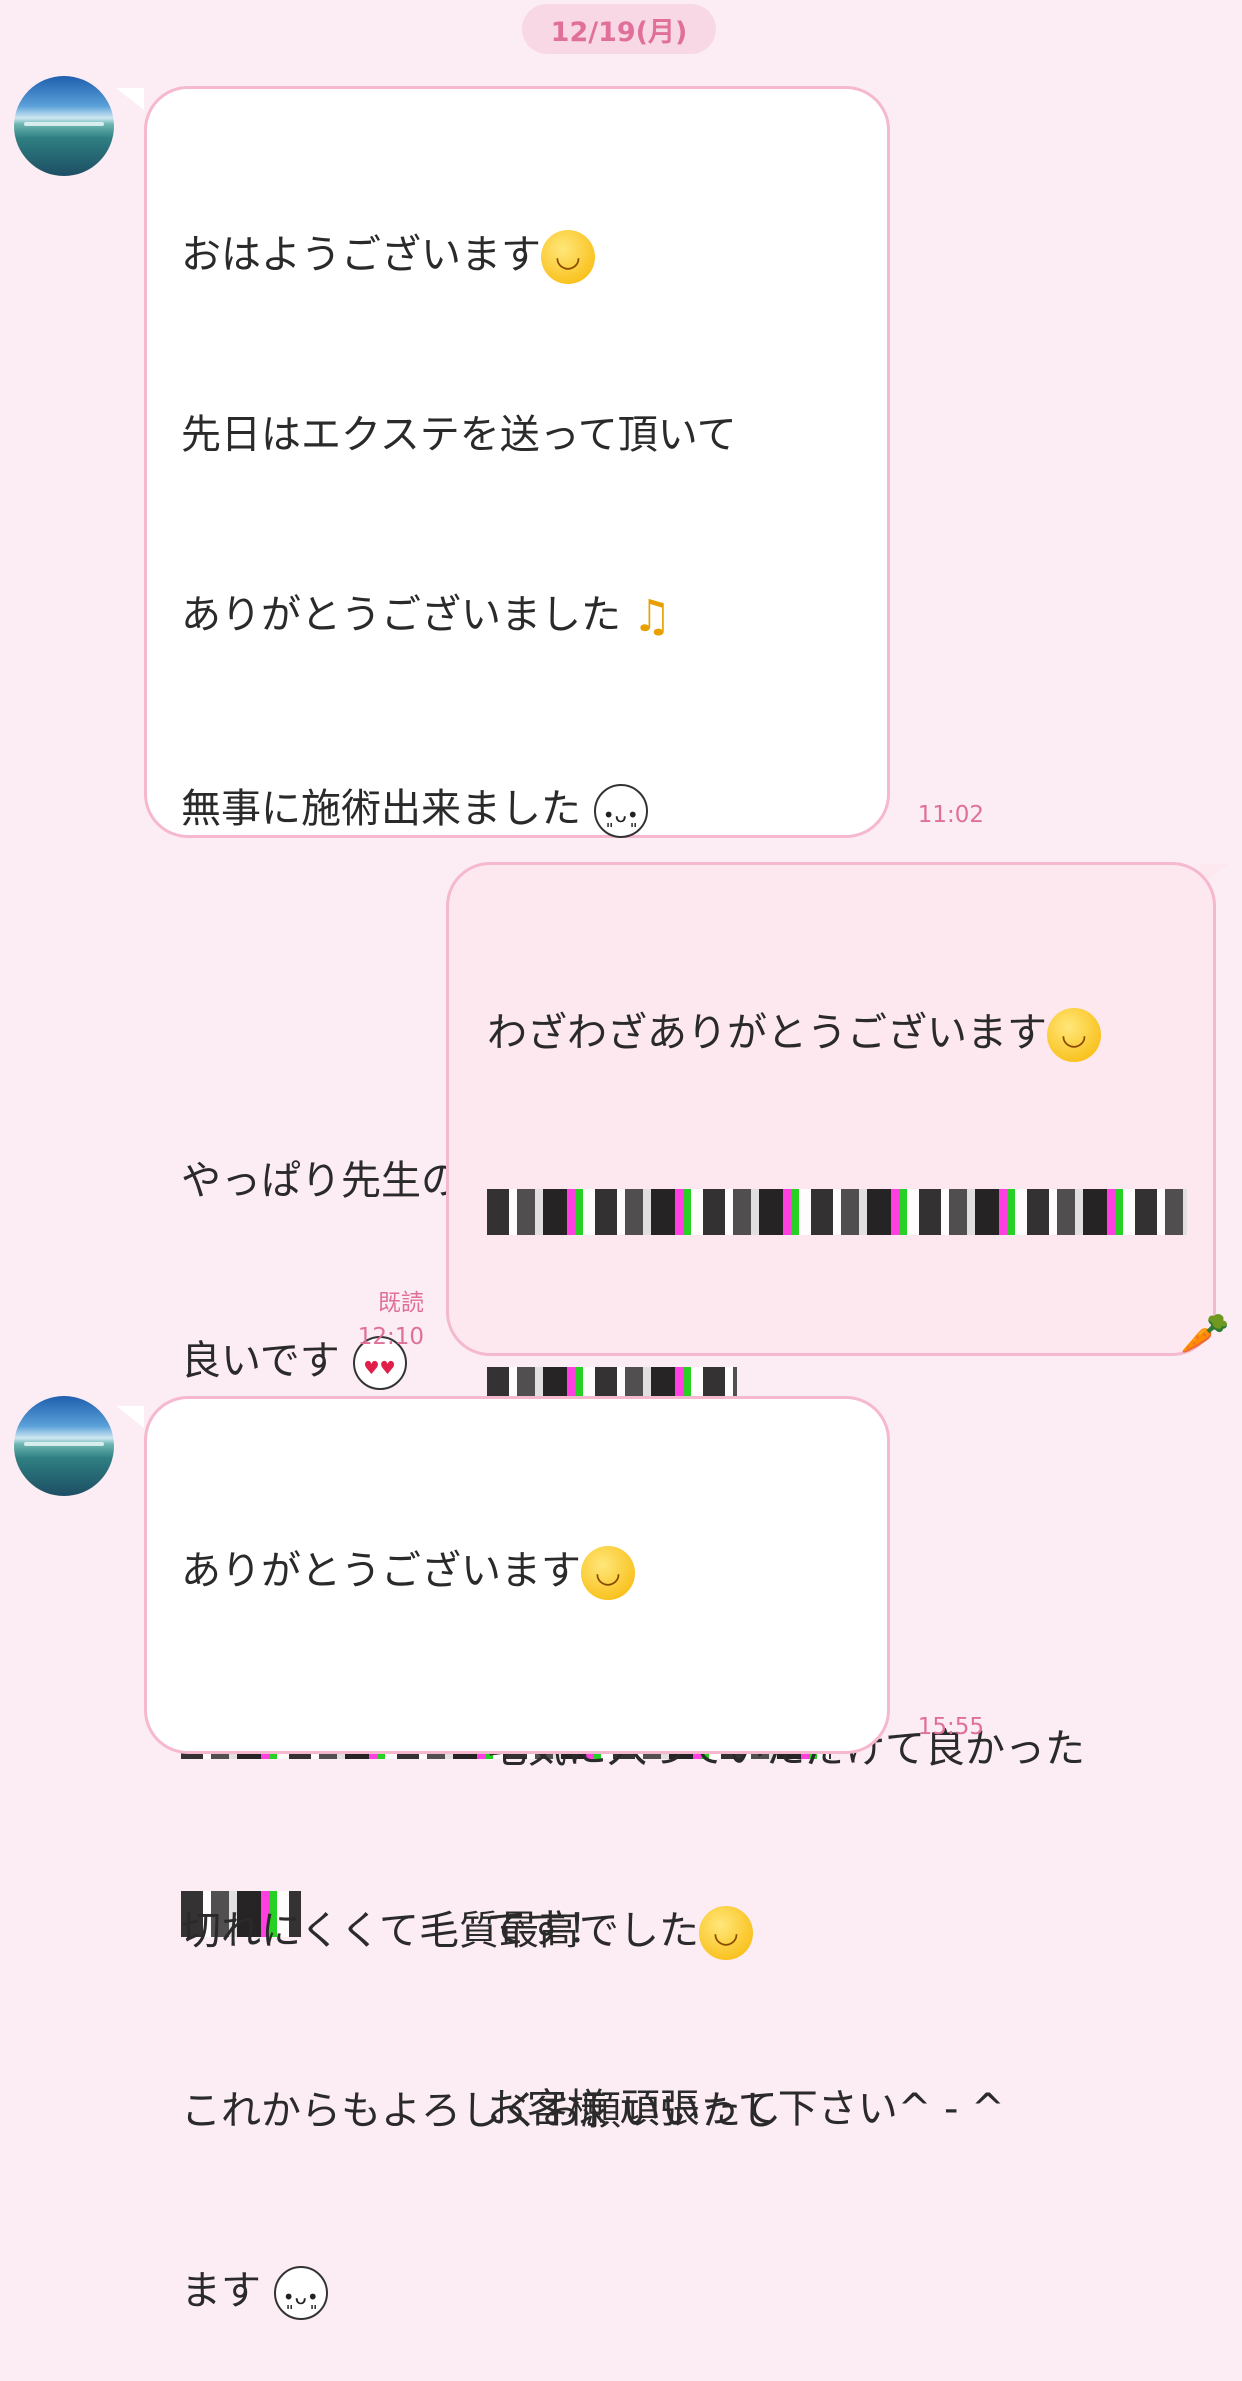  Describe the element at coordinates (481, 2111) in the screenshot. I see `message-line: これからもよろしくお願いいたし` at that location.